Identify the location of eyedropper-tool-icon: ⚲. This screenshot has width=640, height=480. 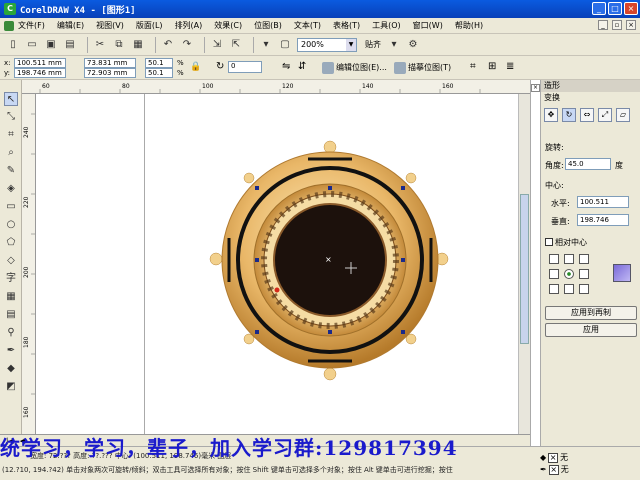
(11, 333).